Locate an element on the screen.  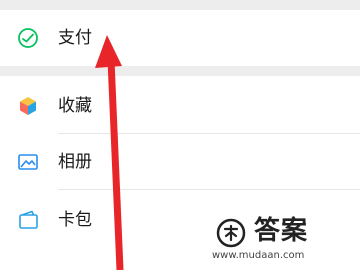
card-wallet-icon is located at coordinates (28, 220).